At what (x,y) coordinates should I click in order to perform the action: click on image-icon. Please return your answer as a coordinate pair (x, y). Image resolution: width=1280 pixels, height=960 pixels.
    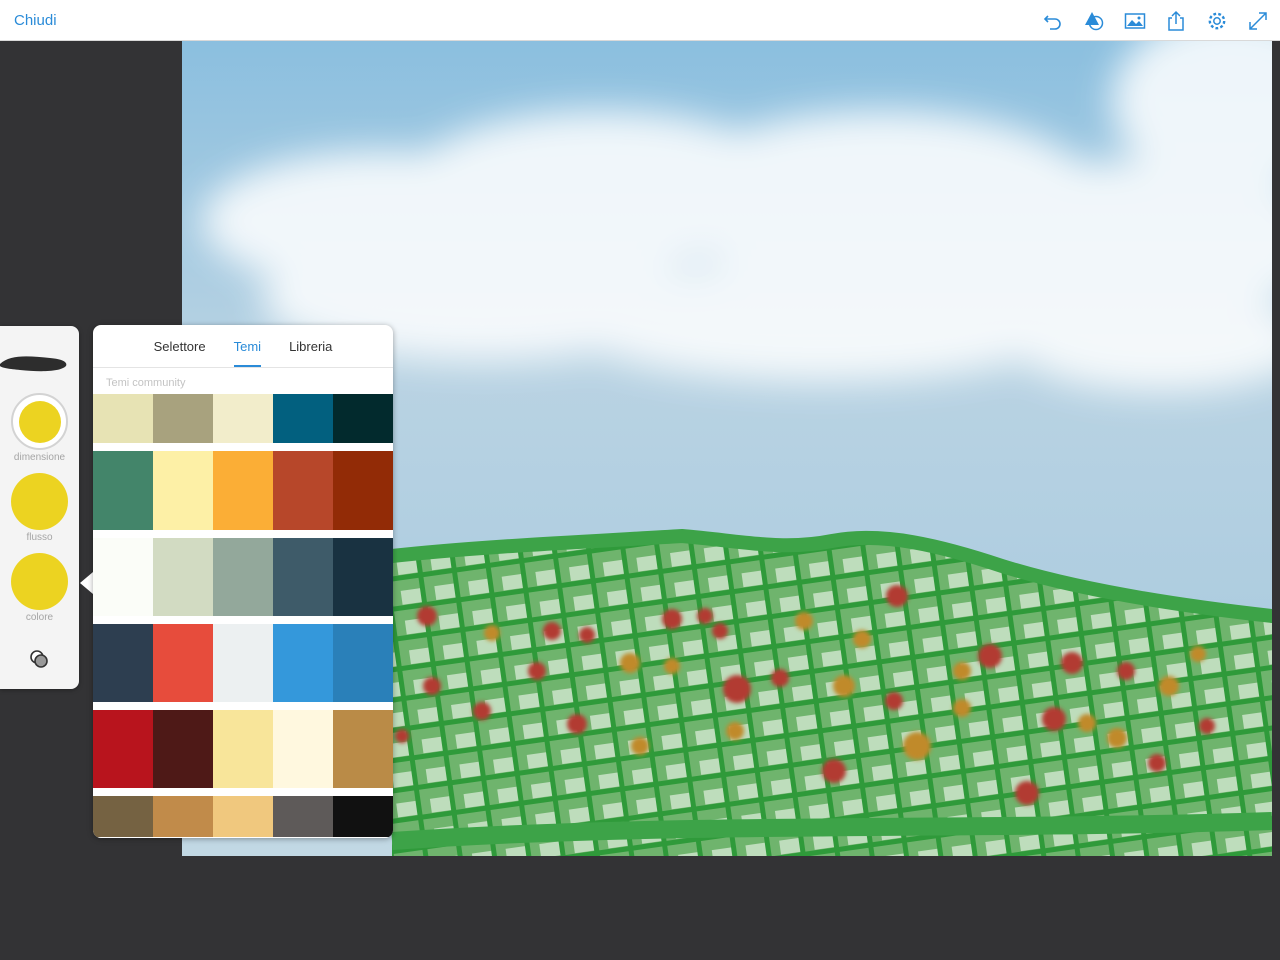
    Looking at the image, I should click on (1135, 21).